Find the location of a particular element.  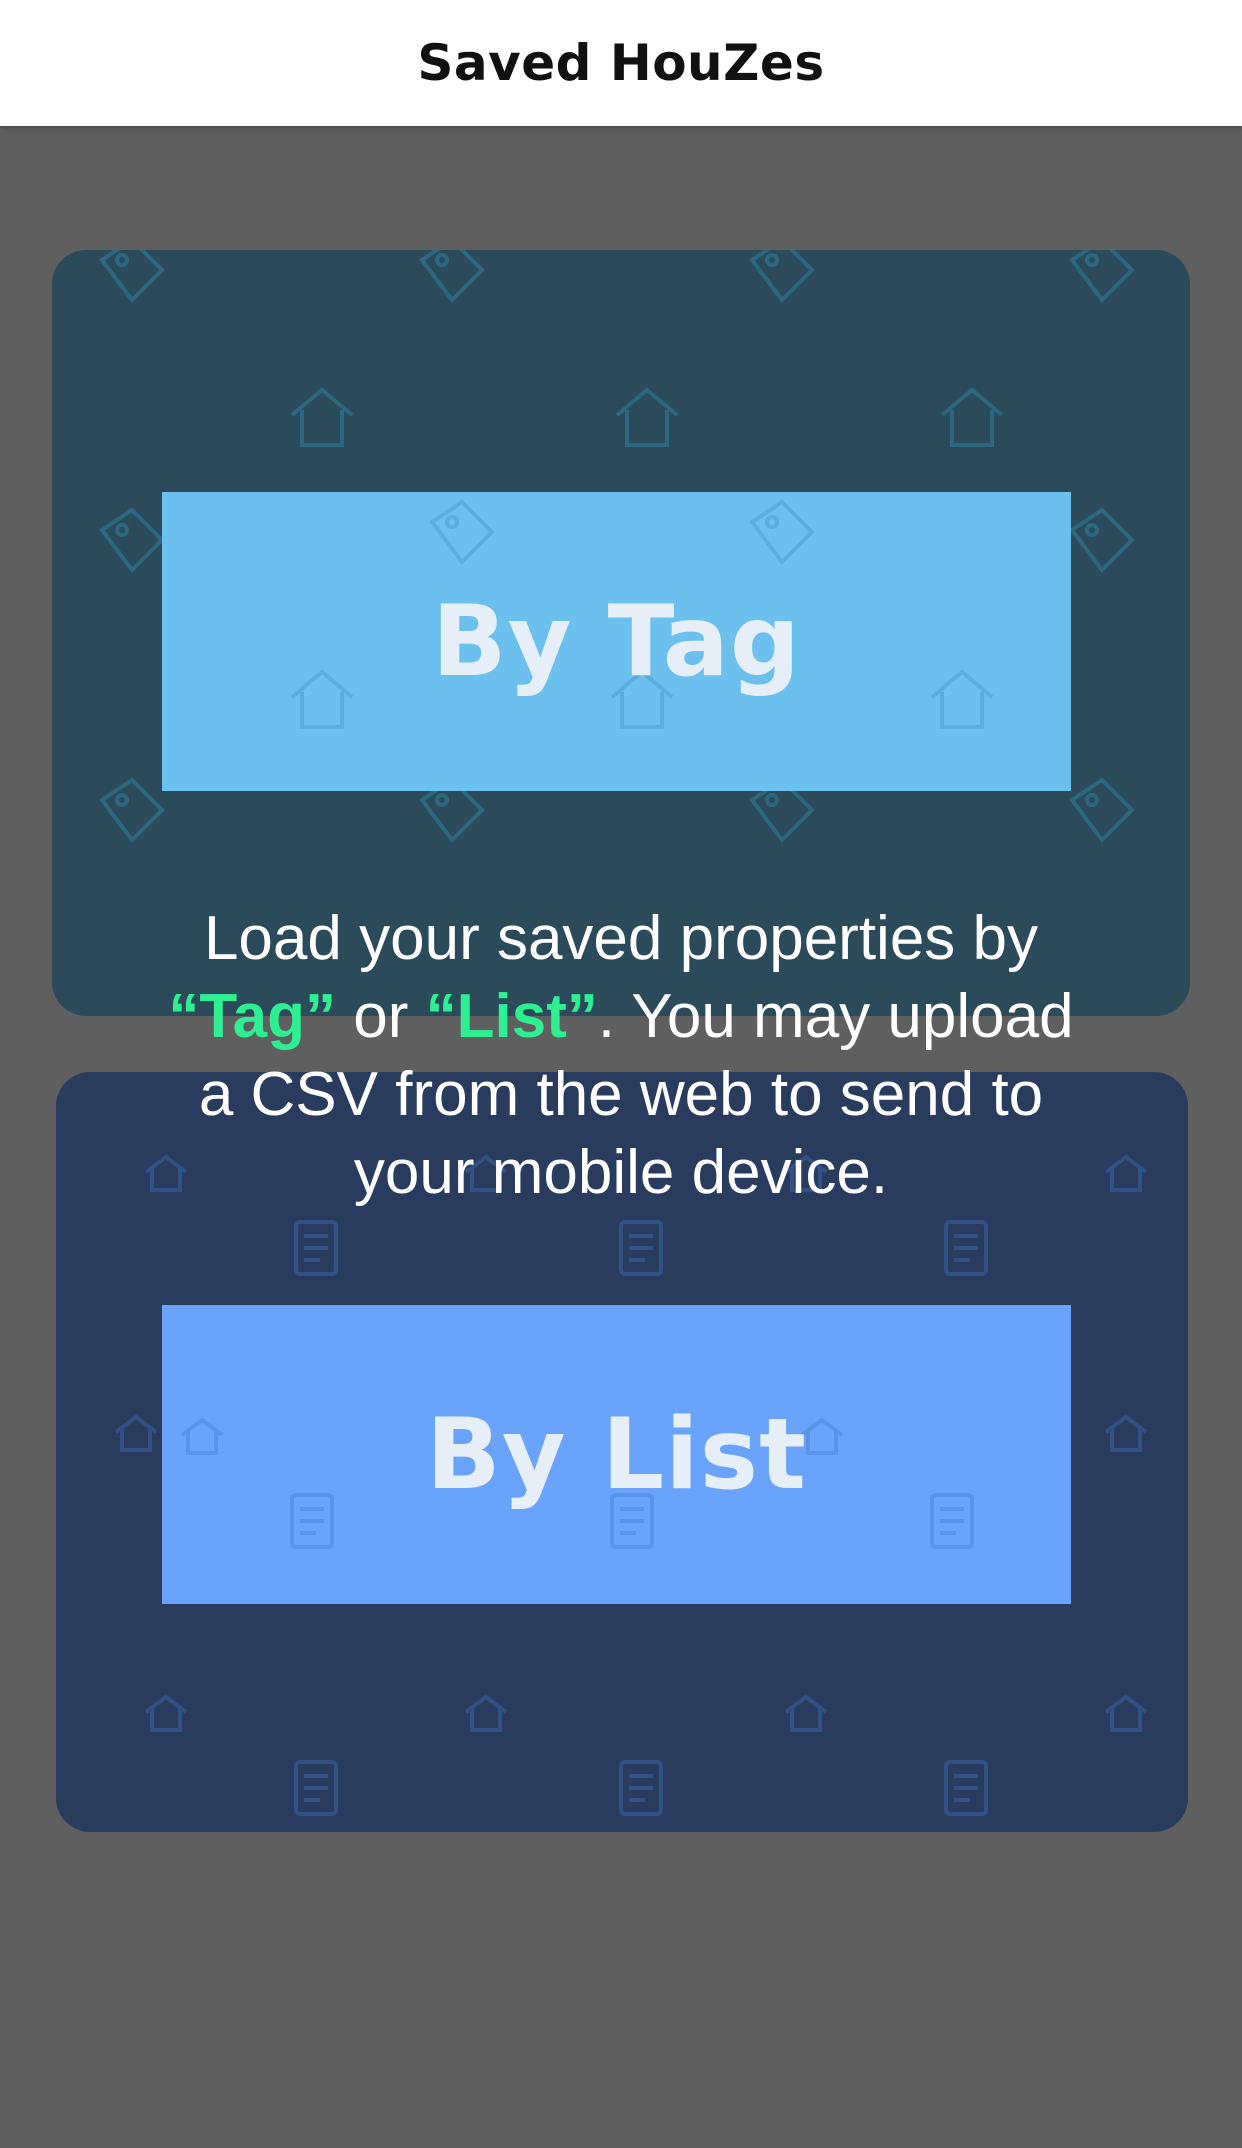

tag-highlight: “Tag” is located at coordinates (252, 1016).